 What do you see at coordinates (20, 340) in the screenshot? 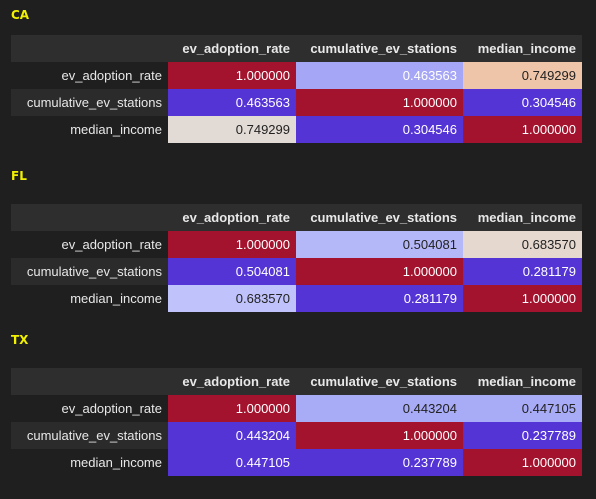
I see `section-title: TX` at bounding box center [20, 340].